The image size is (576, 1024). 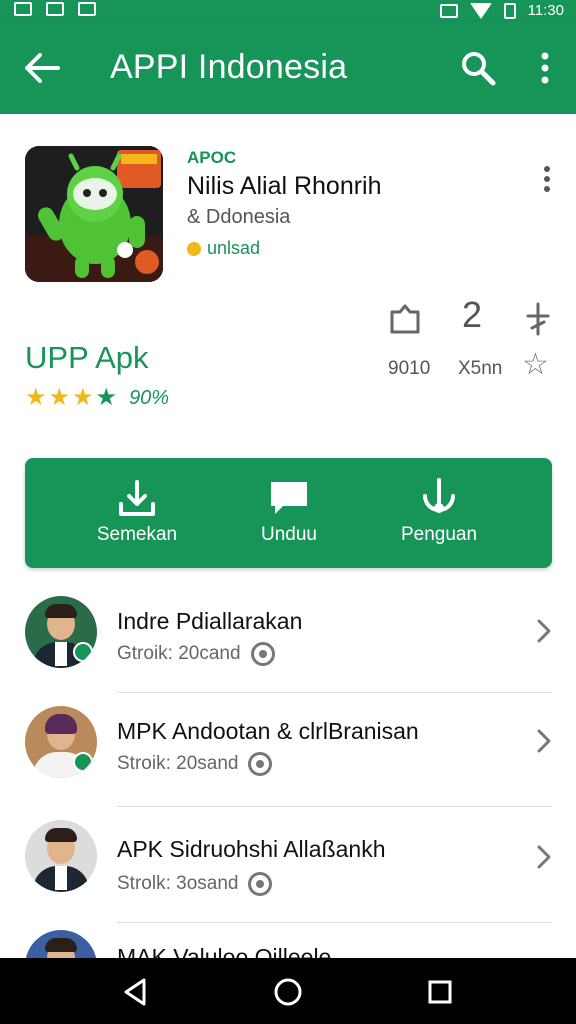 I want to click on count-label: X5nn, so click(x=480, y=368).